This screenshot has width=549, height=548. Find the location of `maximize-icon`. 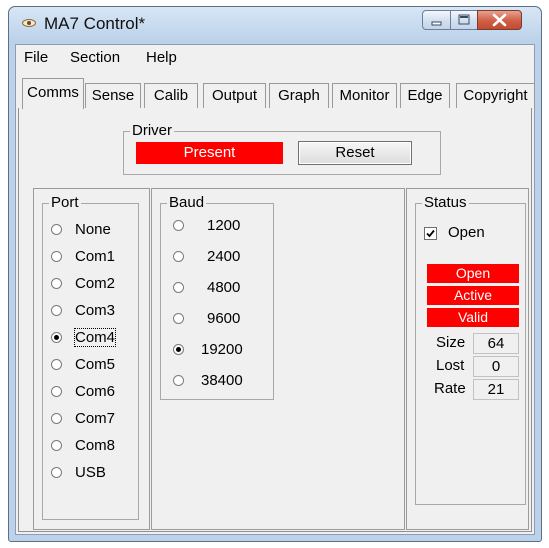

maximize-icon is located at coordinates (464, 19).